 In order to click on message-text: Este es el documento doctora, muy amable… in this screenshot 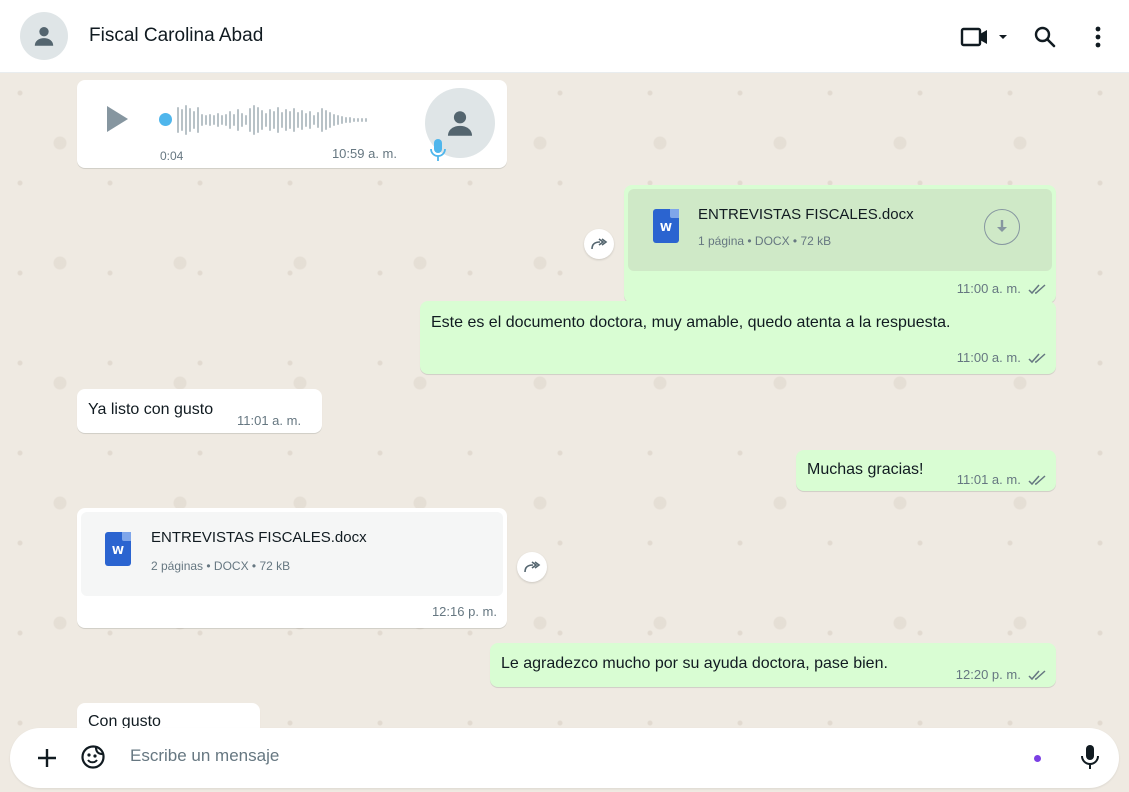, I will do `click(691, 322)`.